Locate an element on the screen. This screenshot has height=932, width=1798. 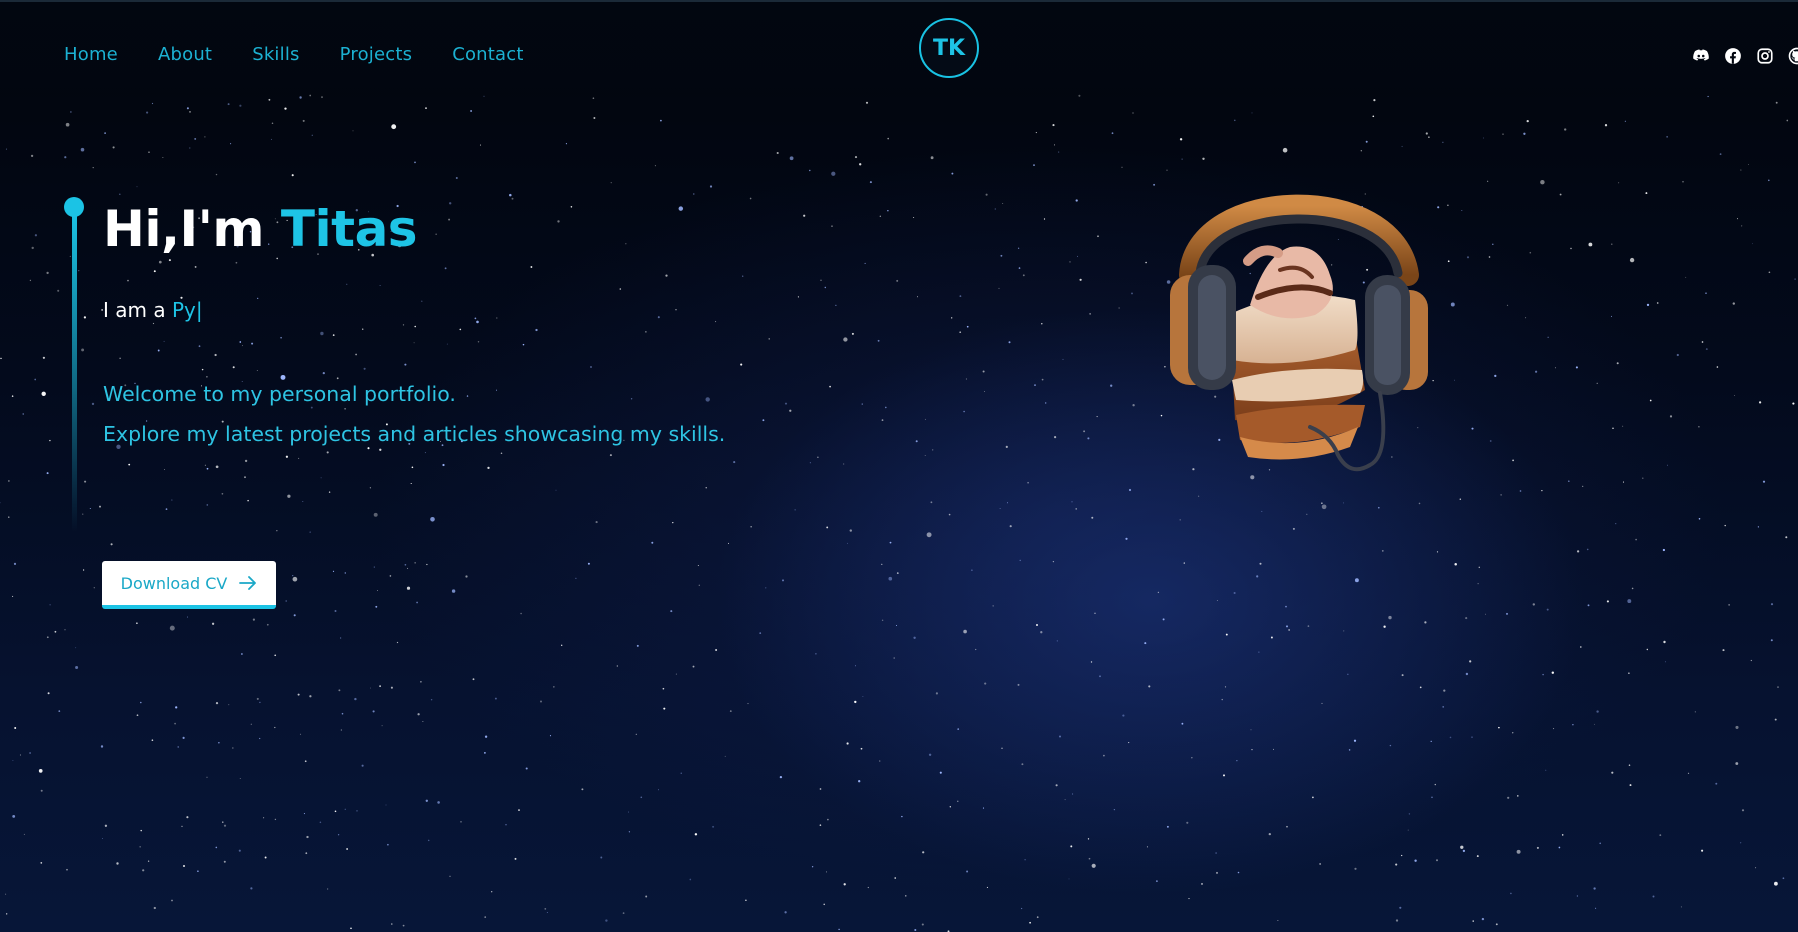
nav-link-about: About is located at coordinates (185, 54).